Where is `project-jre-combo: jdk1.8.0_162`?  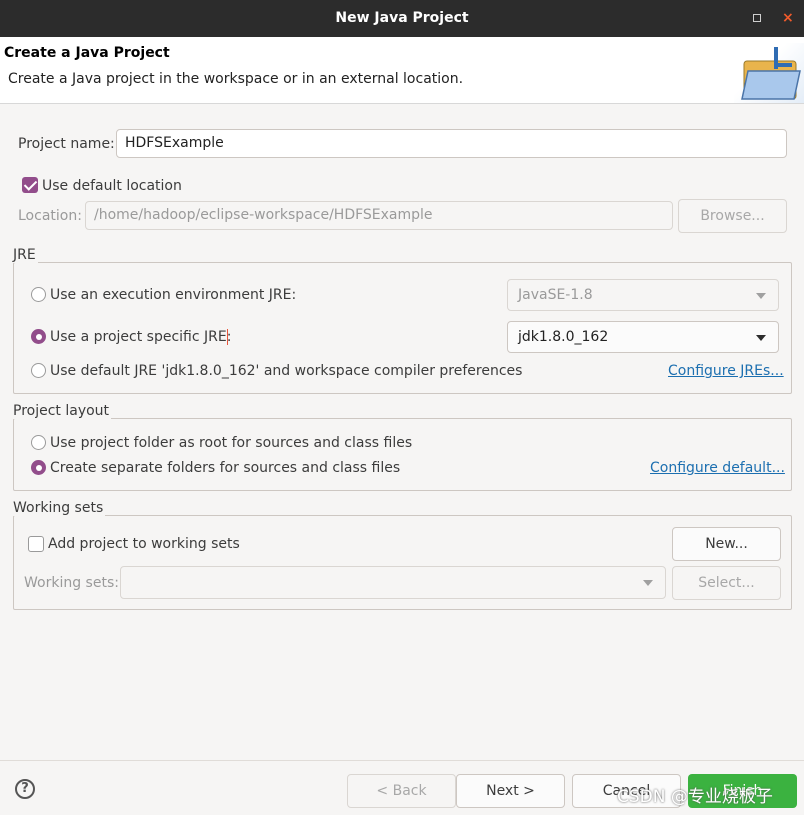 project-jre-combo: jdk1.8.0_162 is located at coordinates (643, 337).